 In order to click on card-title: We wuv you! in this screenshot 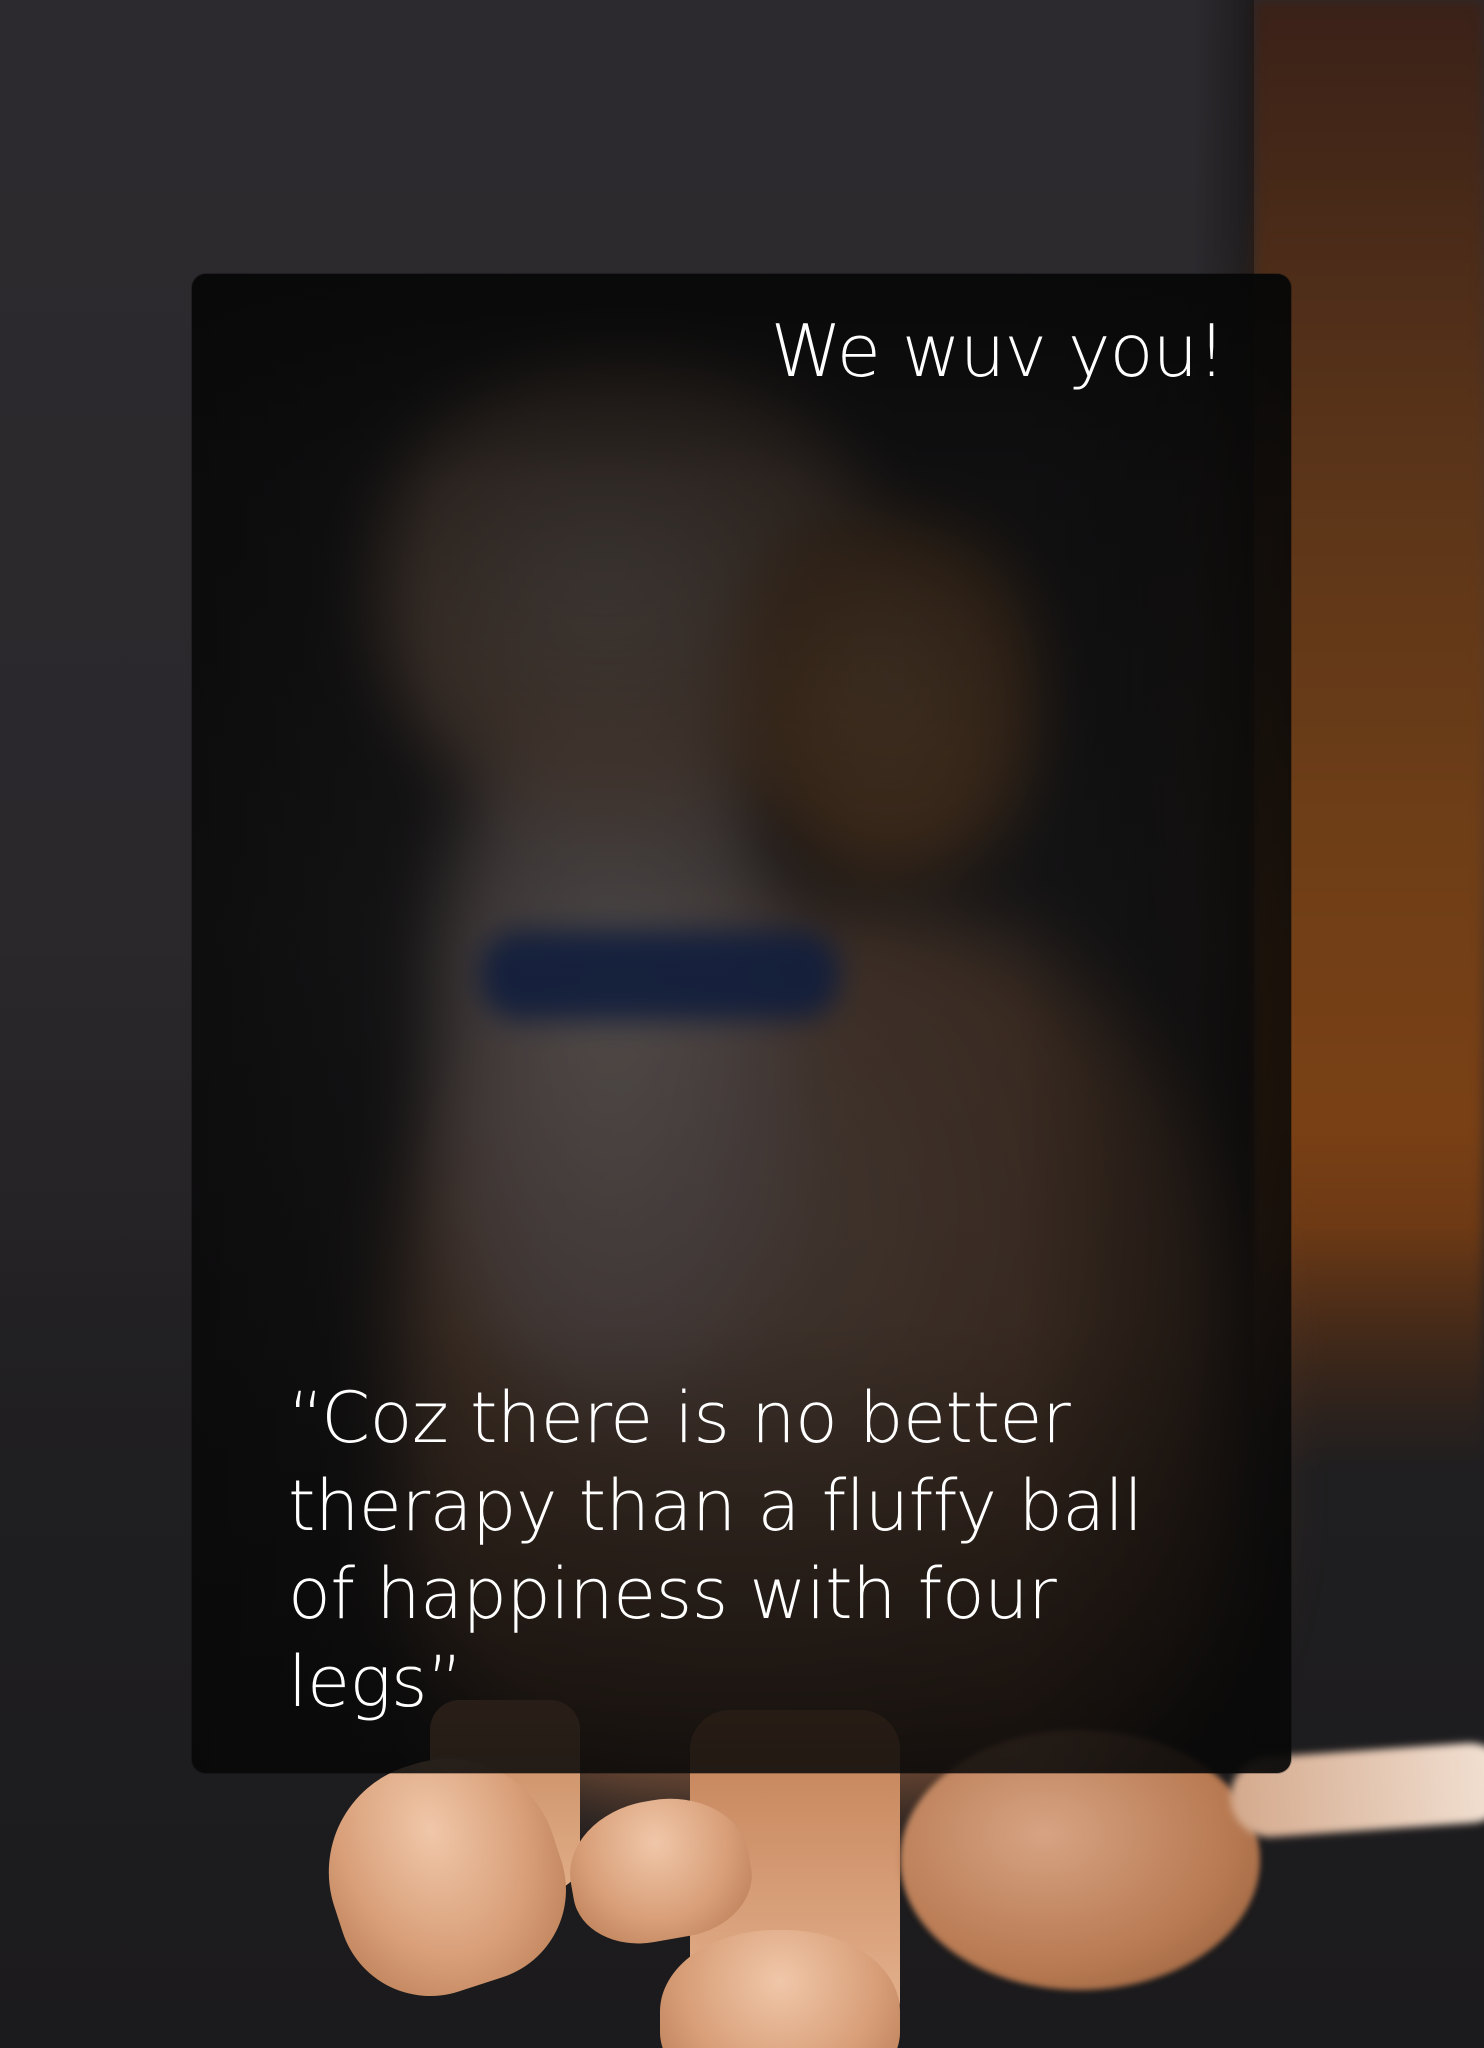, I will do `click(998, 351)`.